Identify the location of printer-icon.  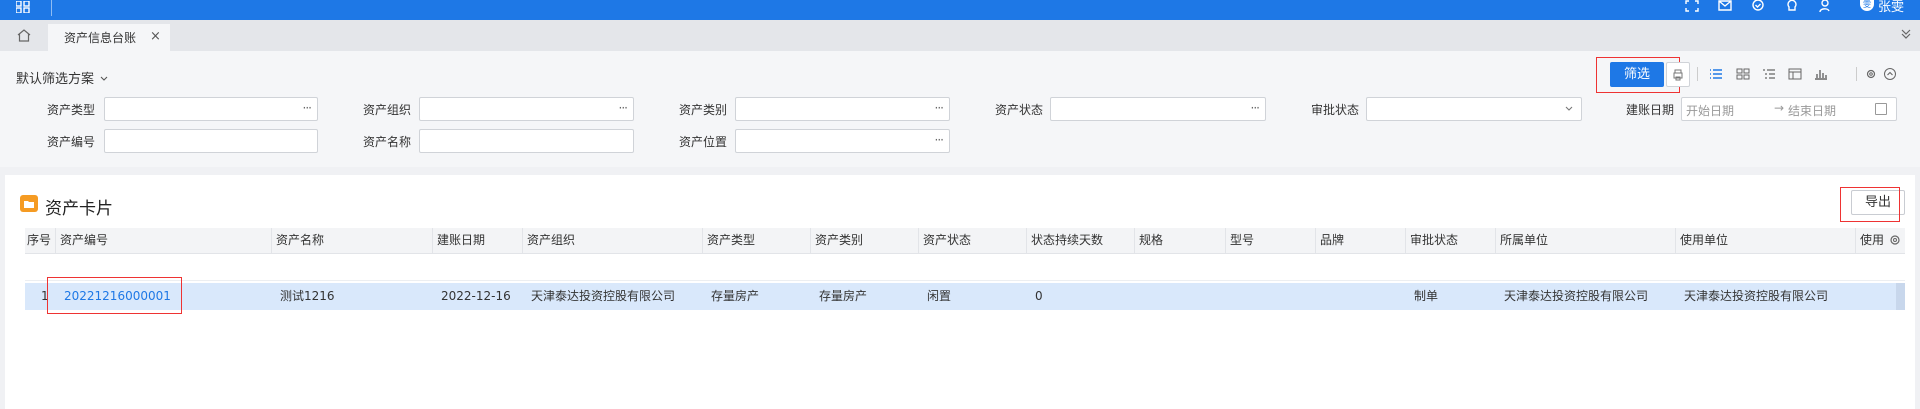
(1678, 75).